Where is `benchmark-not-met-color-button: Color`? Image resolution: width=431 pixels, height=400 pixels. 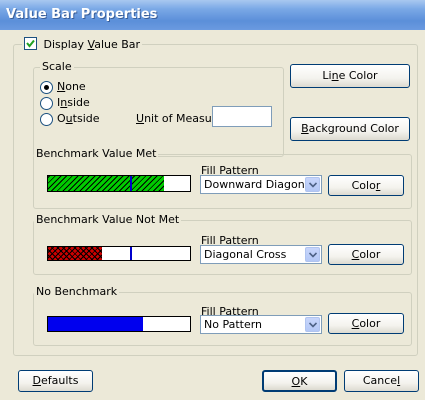 benchmark-not-met-color-button: Color is located at coordinates (366, 254).